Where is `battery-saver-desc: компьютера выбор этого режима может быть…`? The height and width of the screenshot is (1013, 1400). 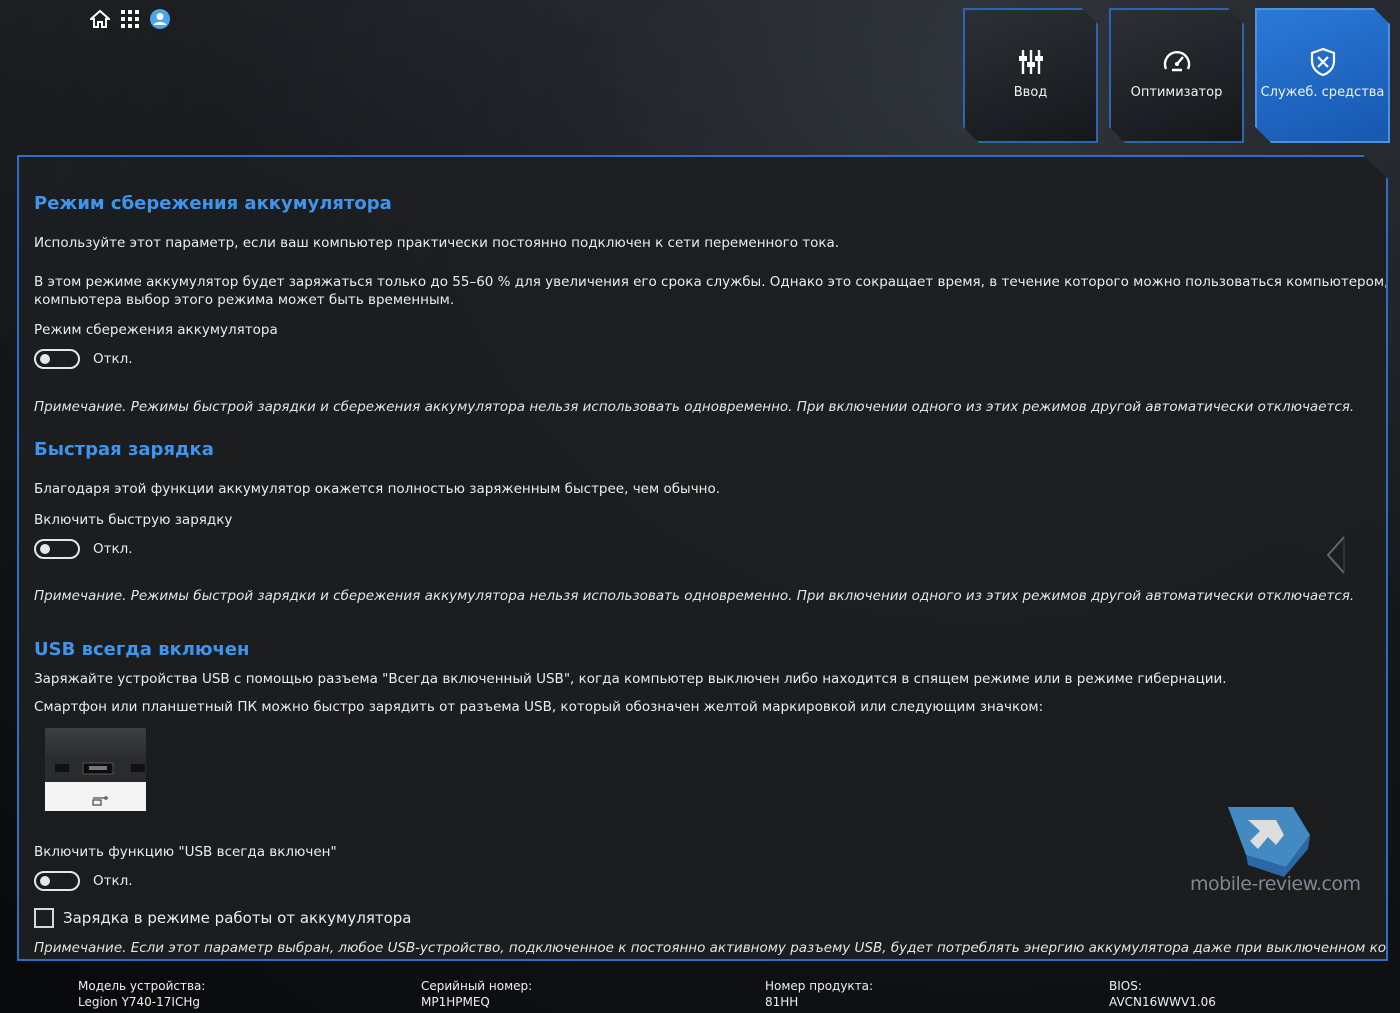
battery-saver-desc: компьютера выбор этого режима может быть… is located at coordinates (244, 300).